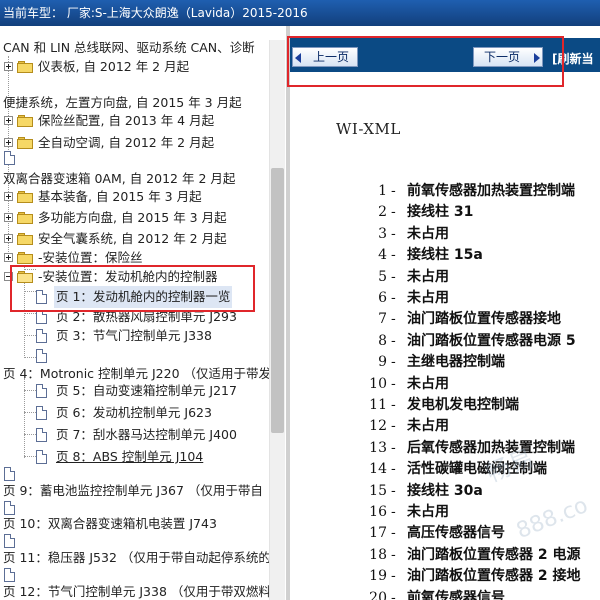 The image size is (600, 600). What do you see at coordinates (120, 196) in the screenshot?
I see `tree-item-label: 基本装备, 自 2015 年 3 月起` at bounding box center [120, 196].